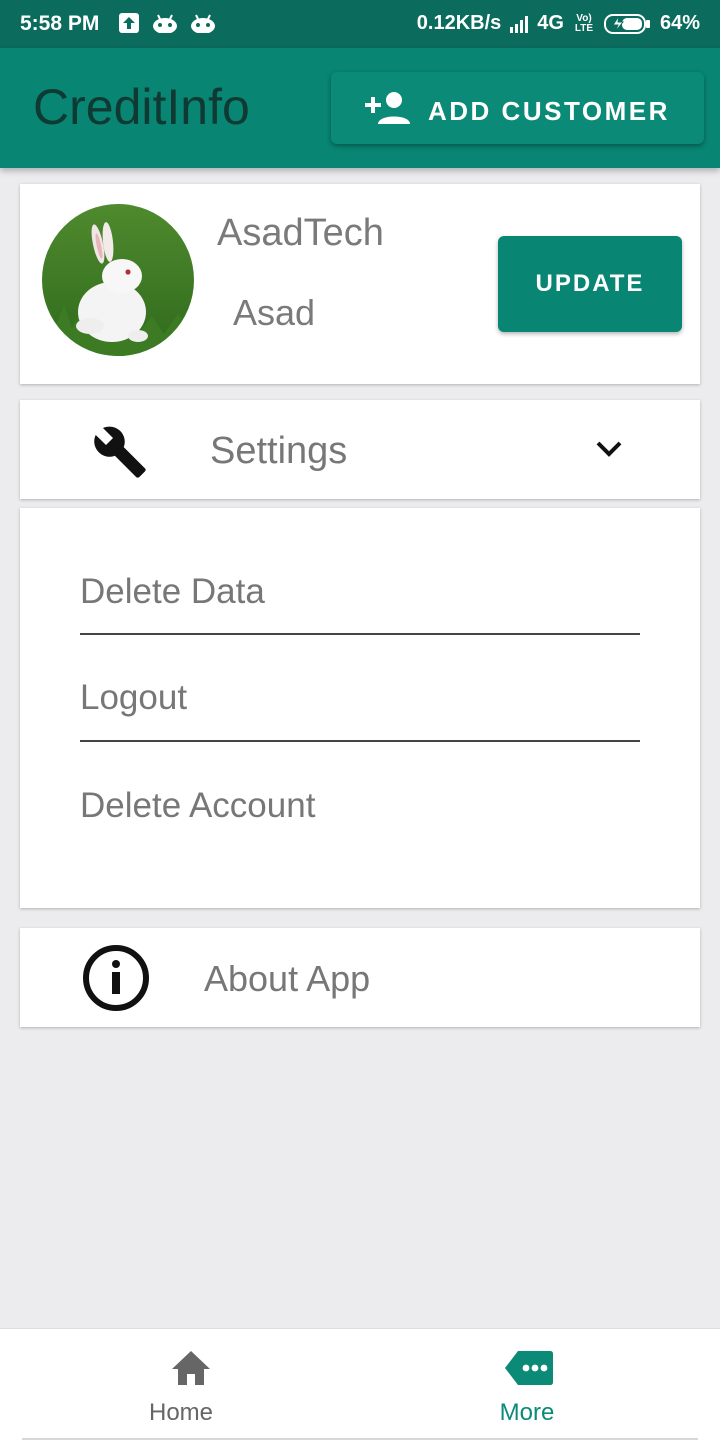 The height and width of the screenshot is (1440, 720). Describe the element at coordinates (274, 312) in the screenshot. I see `owner-name: Asad` at that location.